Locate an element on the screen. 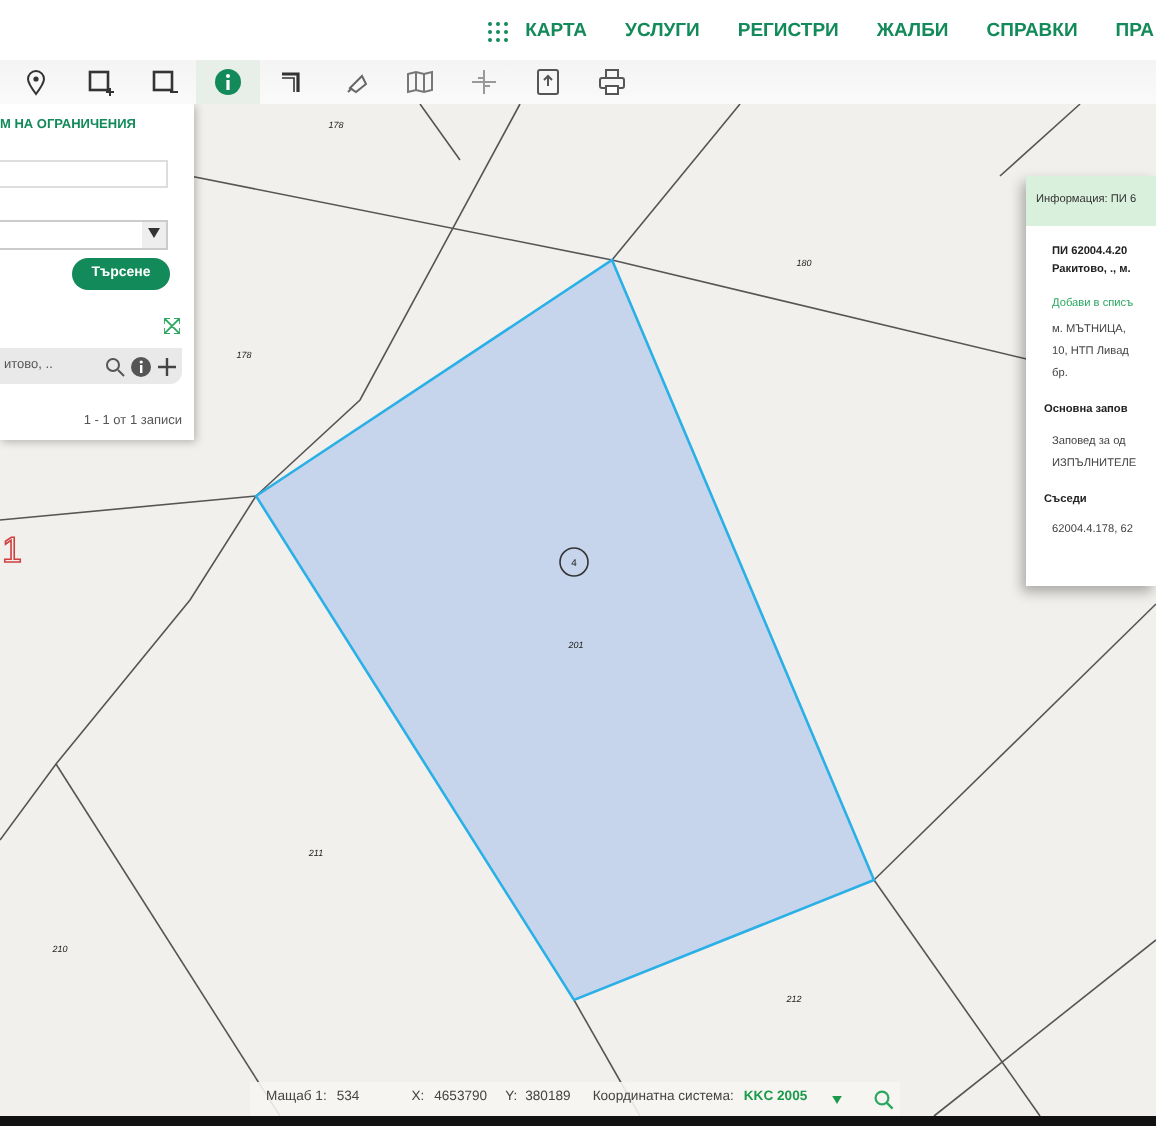 This screenshot has height=1126, width=1156. input-field is located at coordinates (84, 174).